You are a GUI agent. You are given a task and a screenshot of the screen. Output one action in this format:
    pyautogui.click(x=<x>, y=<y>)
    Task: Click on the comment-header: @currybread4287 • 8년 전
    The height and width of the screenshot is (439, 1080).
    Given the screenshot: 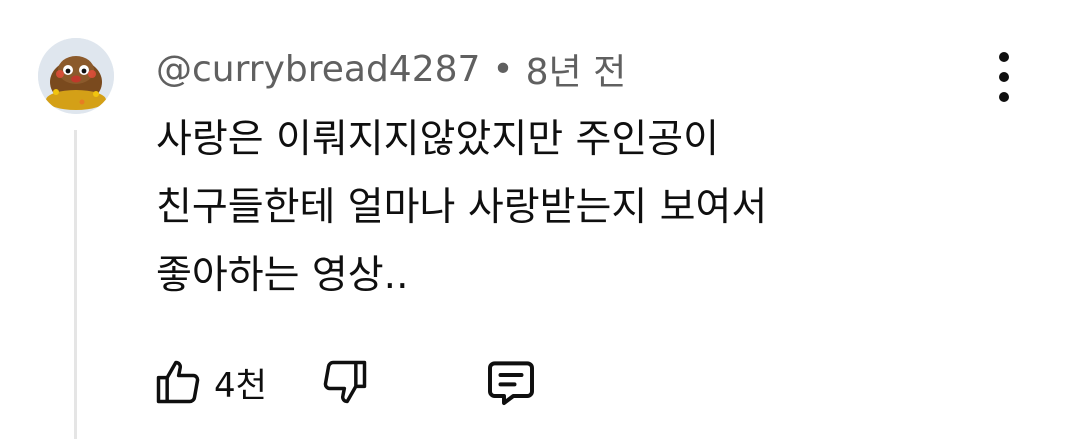 What is the action you would take?
    pyautogui.click(x=391, y=69)
    